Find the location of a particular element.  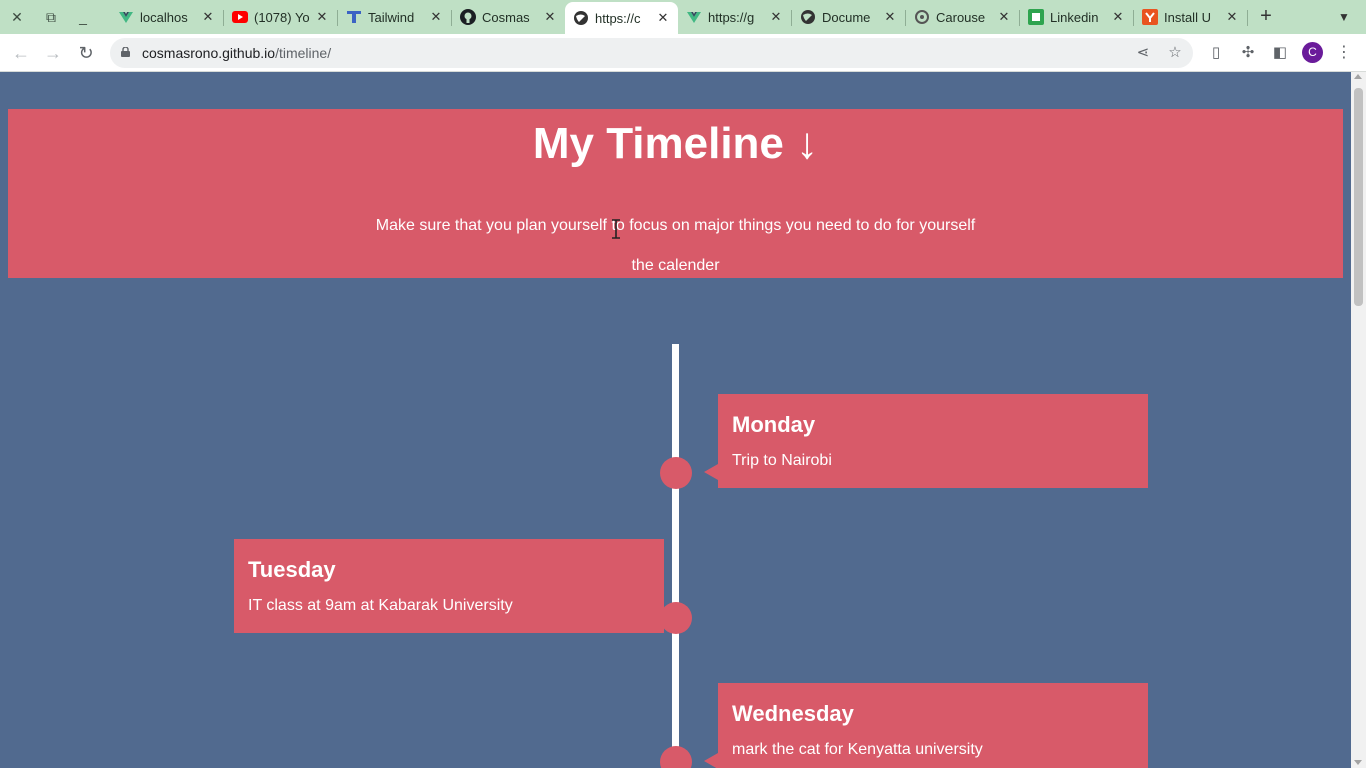

tab-timeline-active: https://c ✕ is located at coordinates (621, 18).